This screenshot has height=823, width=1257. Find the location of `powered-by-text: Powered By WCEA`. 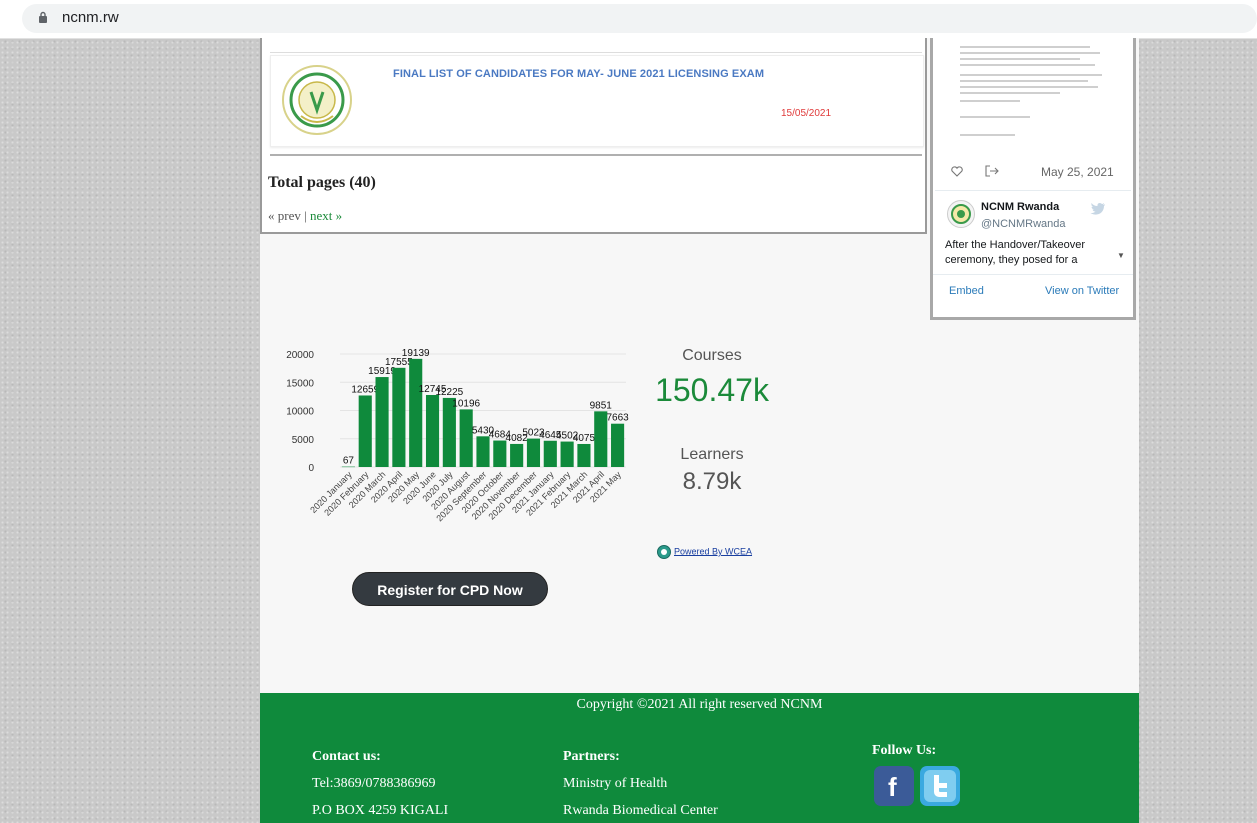

powered-by-text: Powered By WCEA is located at coordinates (713, 551).